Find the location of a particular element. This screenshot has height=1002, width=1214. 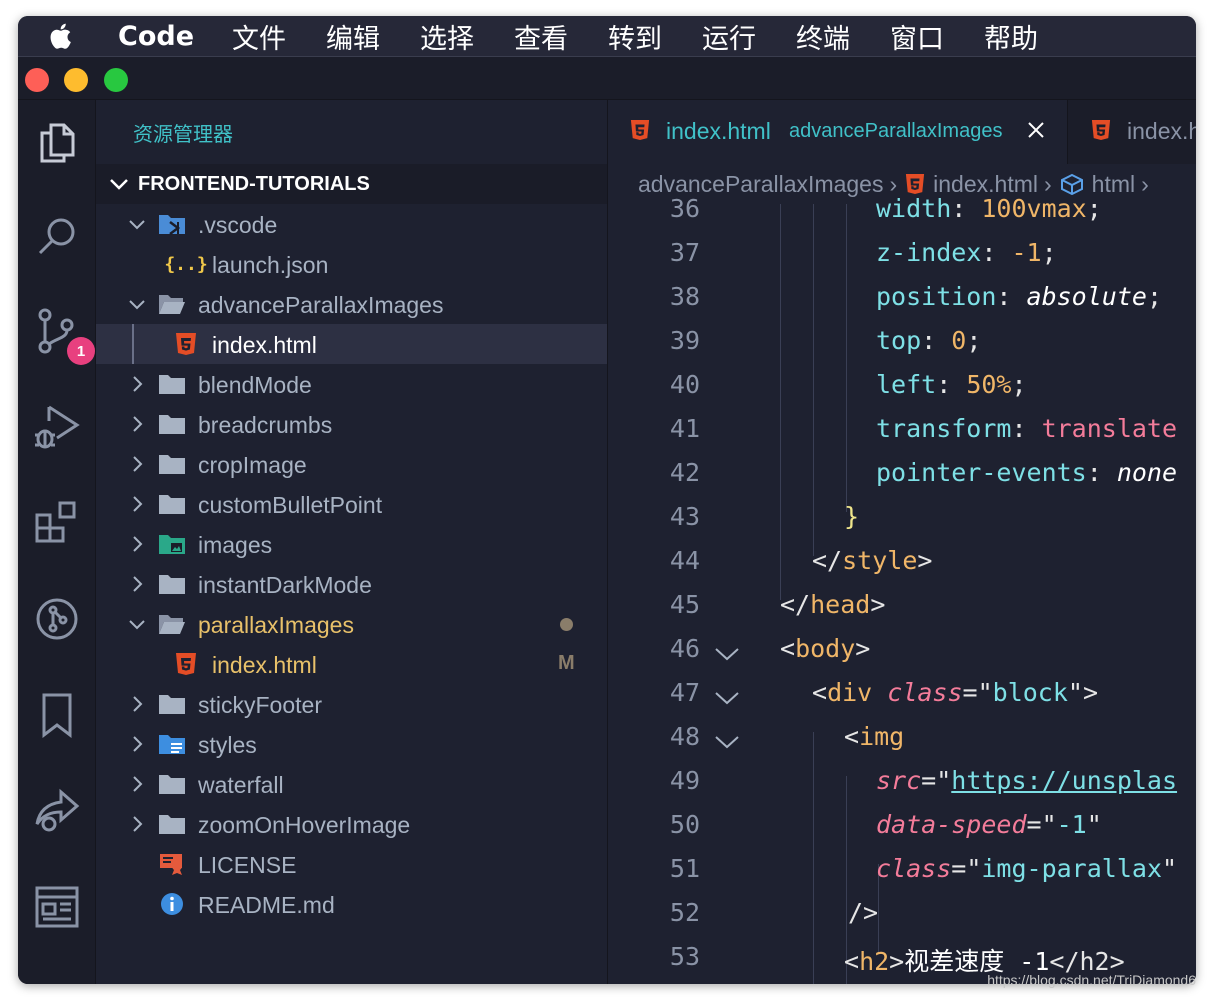

html-attribute-value: https://unsplas is located at coordinates (1064, 780).